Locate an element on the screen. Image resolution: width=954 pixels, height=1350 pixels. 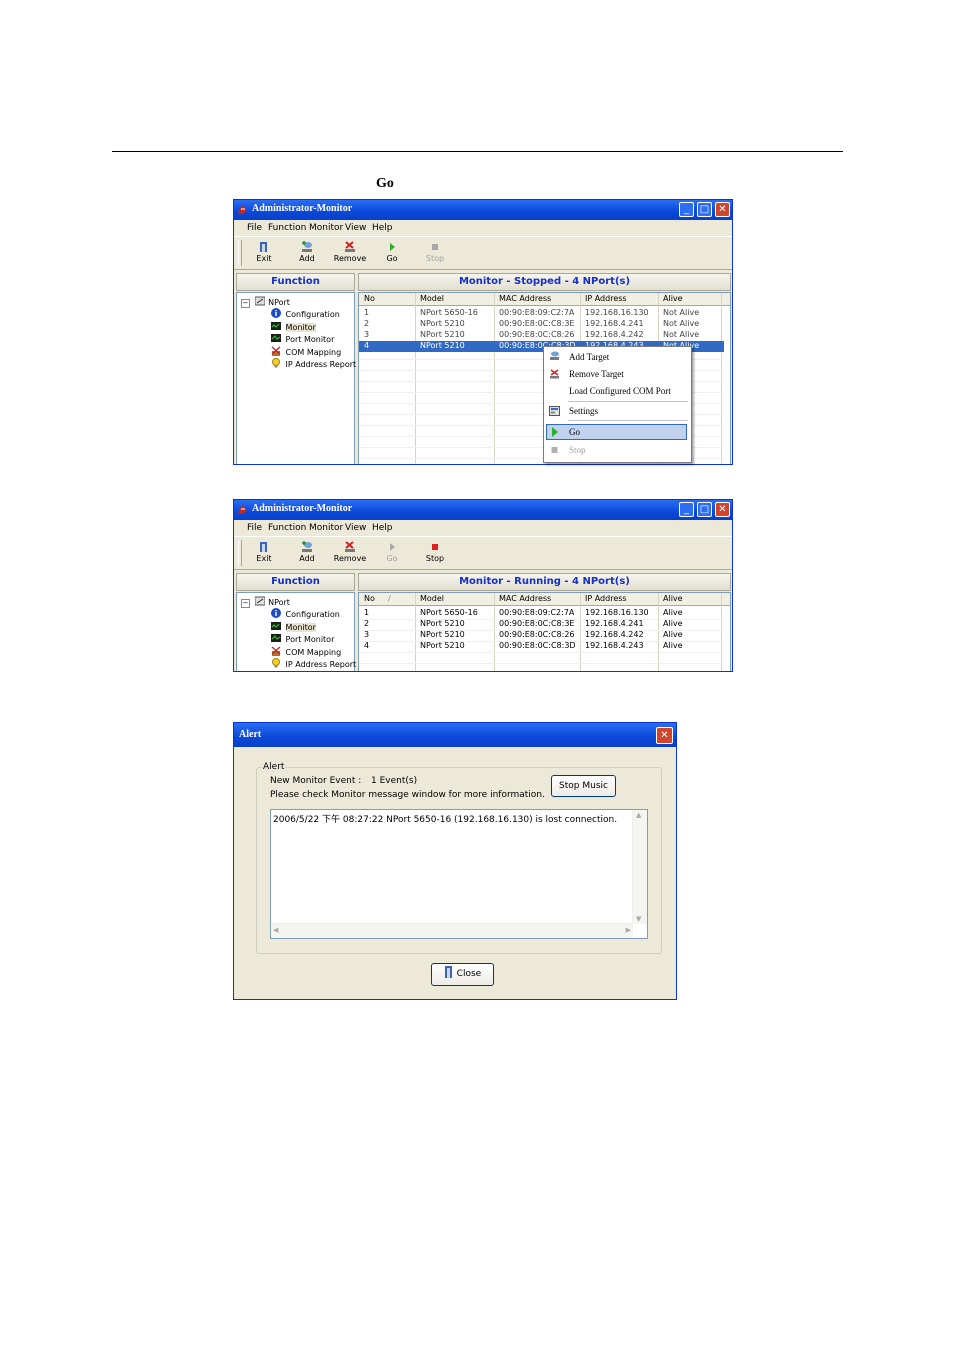
vertical-scrollbar: ▲ ▼ is located at coordinates (639, 867).